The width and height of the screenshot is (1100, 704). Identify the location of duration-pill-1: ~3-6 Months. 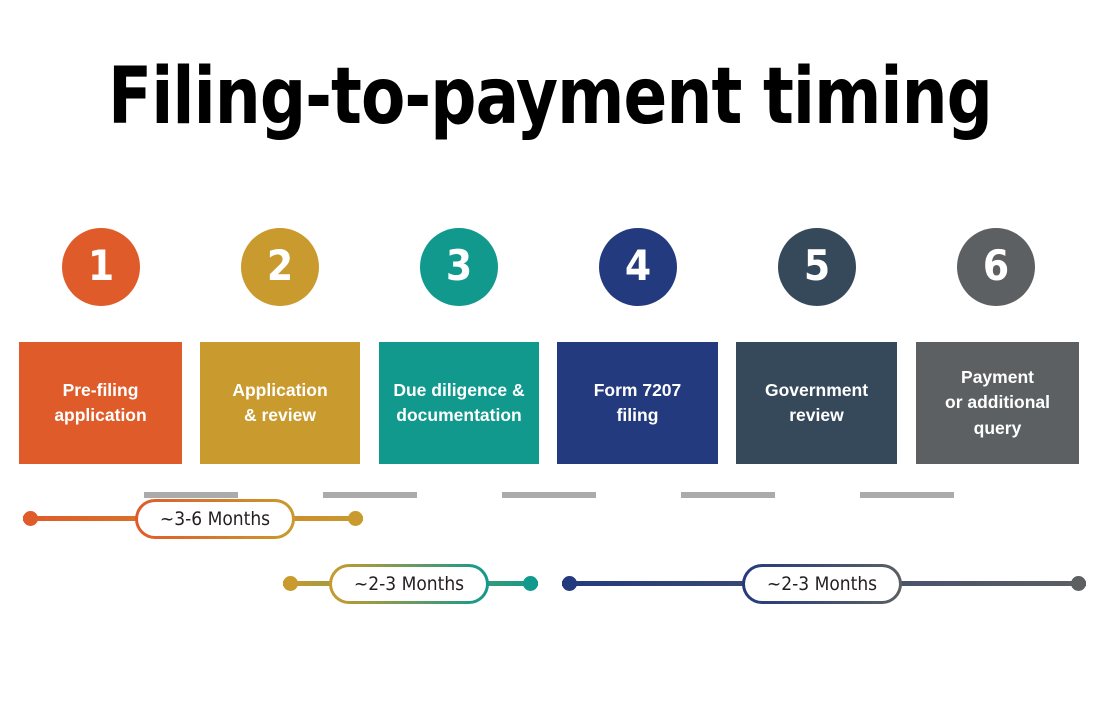
(215, 519).